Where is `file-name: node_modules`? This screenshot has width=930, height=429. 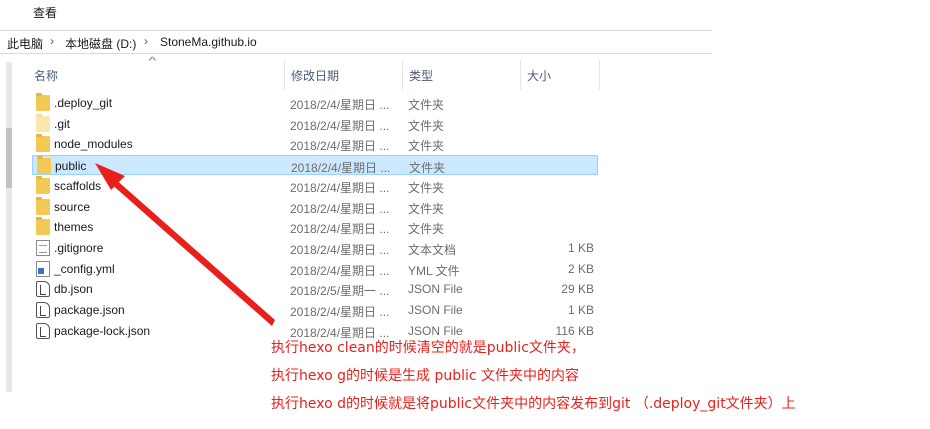
file-name: node_modules is located at coordinates (93, 144).